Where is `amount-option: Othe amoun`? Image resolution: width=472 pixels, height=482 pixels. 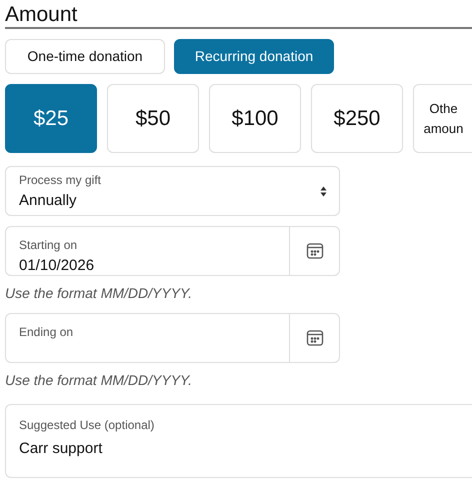
amount-option: Othe amoun is located at coordinates (442, 118).